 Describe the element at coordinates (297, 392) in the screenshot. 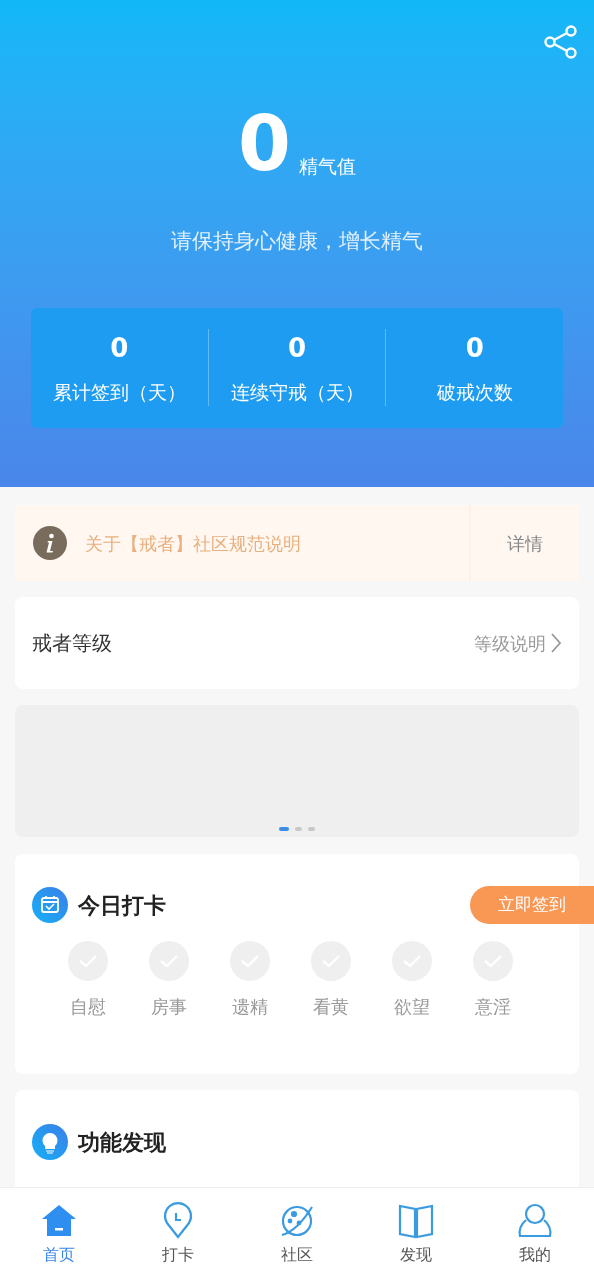

I see `stat-label: 连续守戒（天）` at that location.